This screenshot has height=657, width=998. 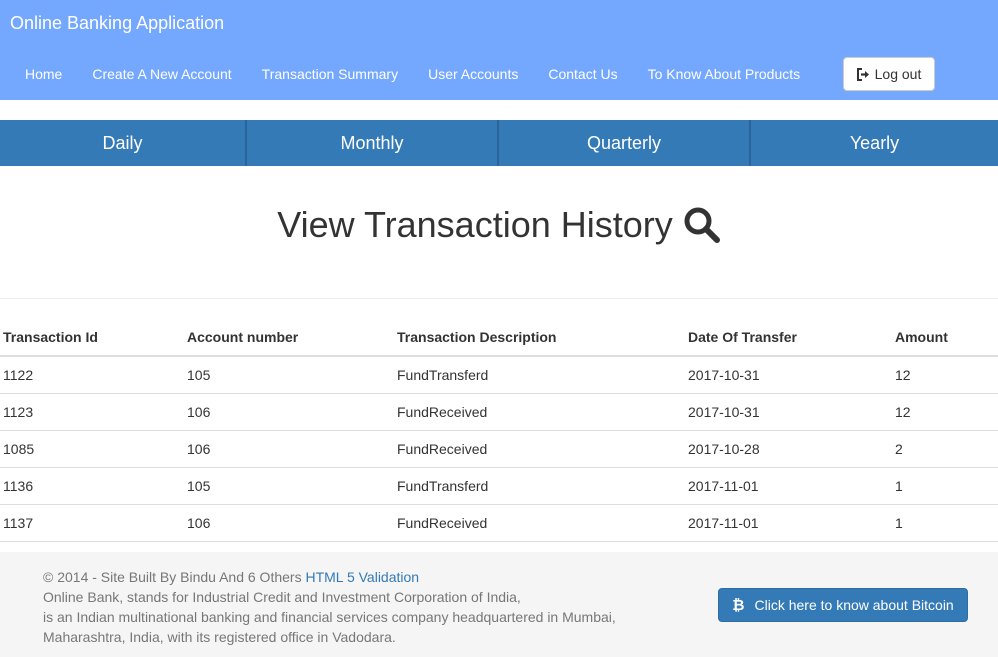 I want to click on cell-transaction-id: 1136, so click(x=92, y=486).